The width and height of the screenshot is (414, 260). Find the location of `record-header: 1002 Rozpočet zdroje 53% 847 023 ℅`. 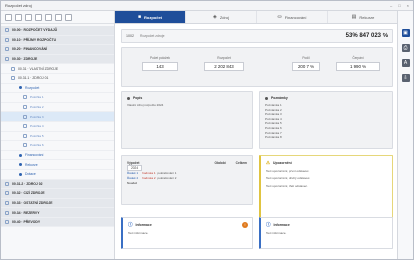

record-header: 1002 Rozpočet zdroje 53% 847 023 ℅ is located at coordinates (257, 36).